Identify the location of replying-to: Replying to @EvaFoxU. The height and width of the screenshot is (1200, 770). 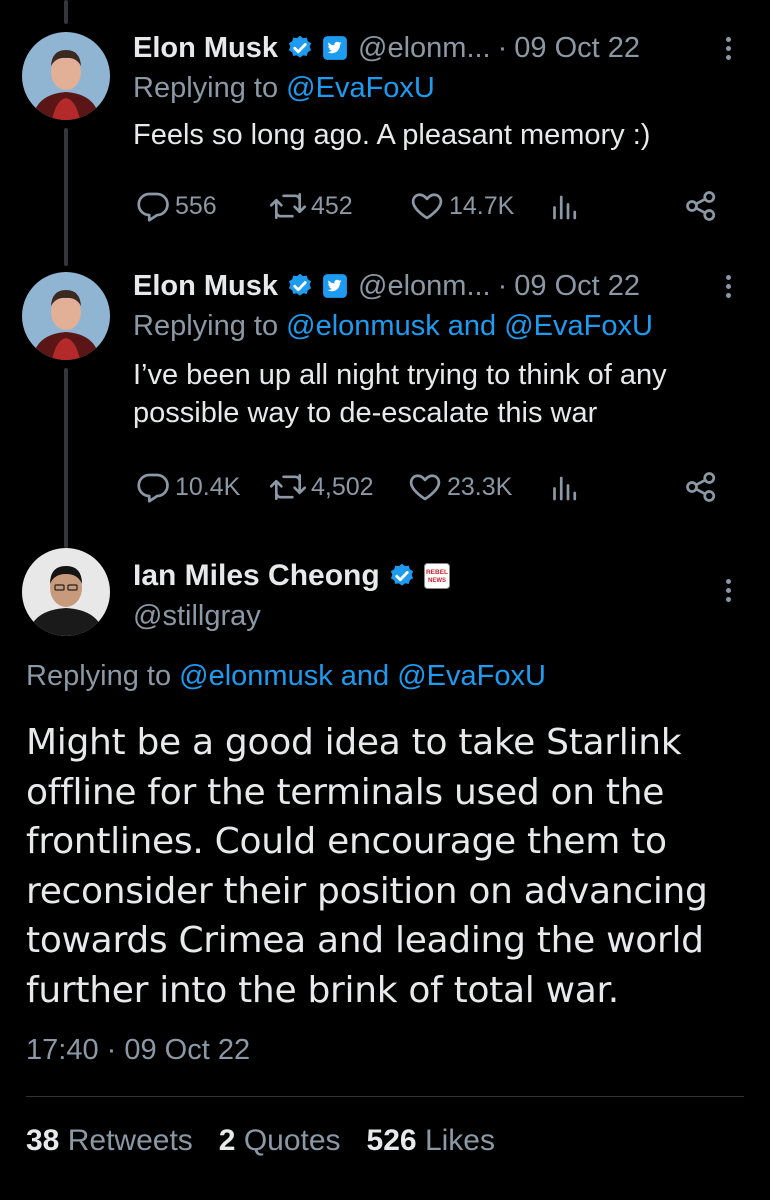
(451, 89).